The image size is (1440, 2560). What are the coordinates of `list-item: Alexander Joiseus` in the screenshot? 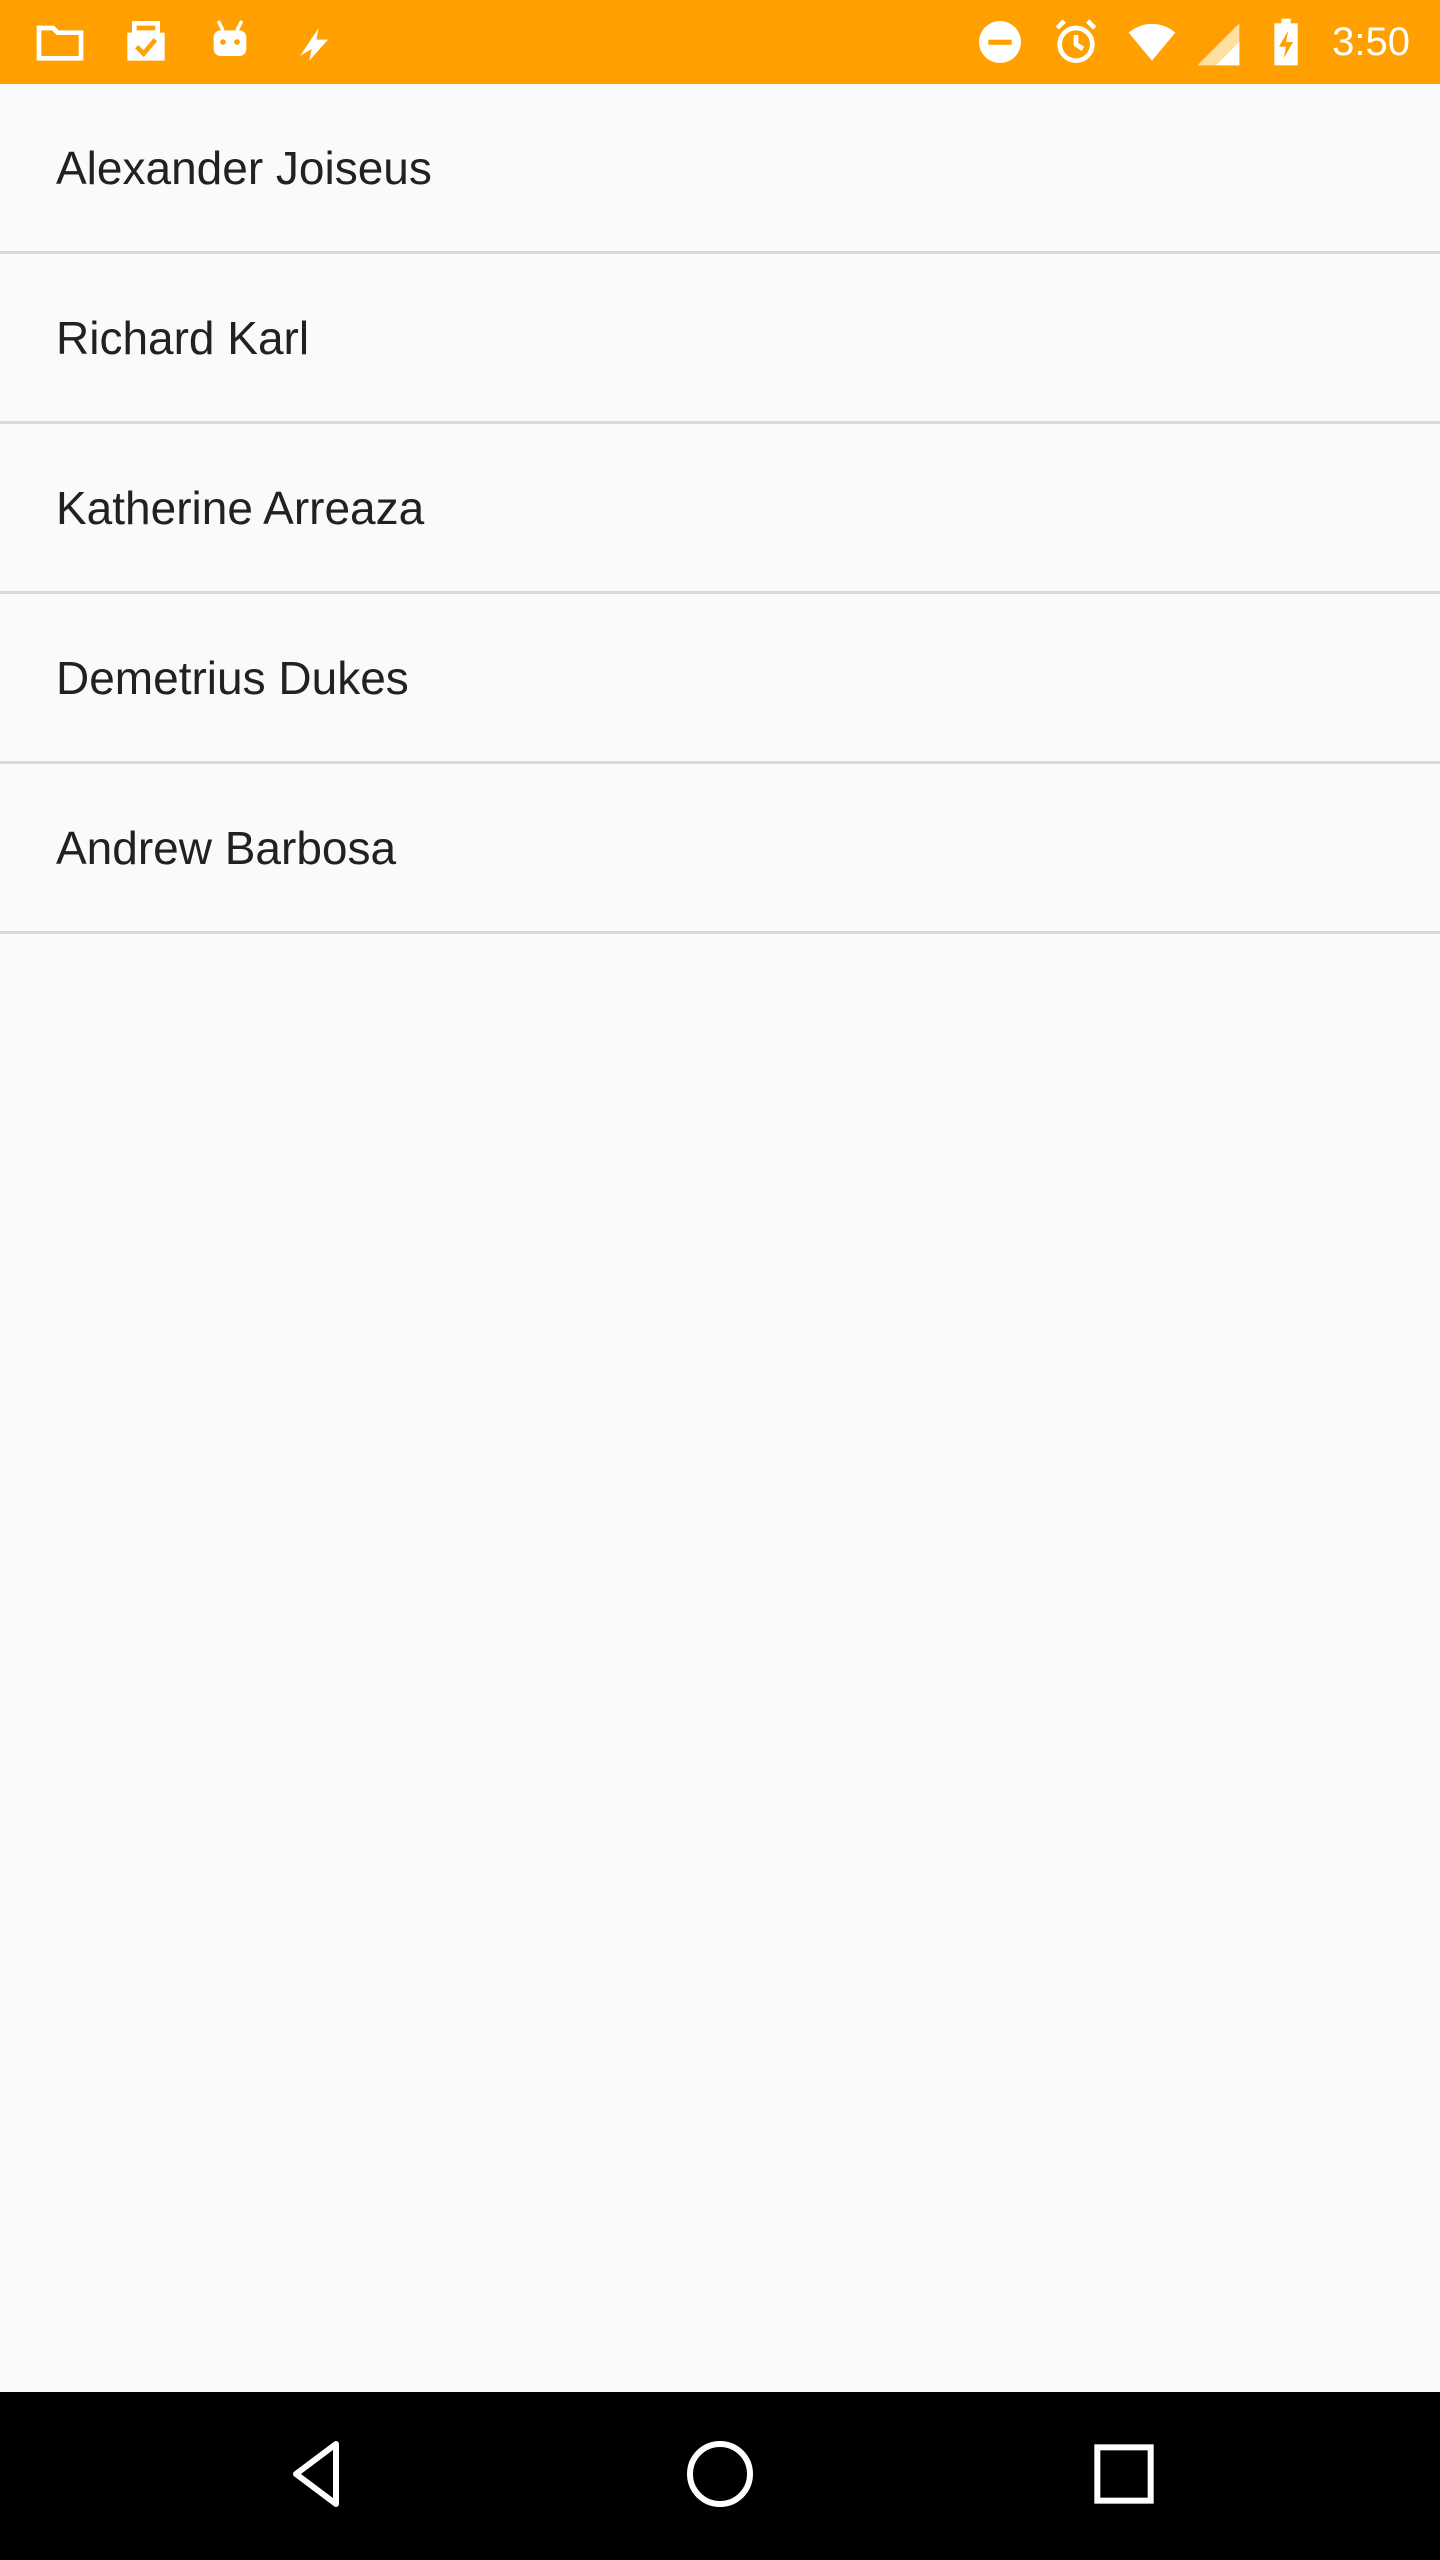 It's located at (720, 169).